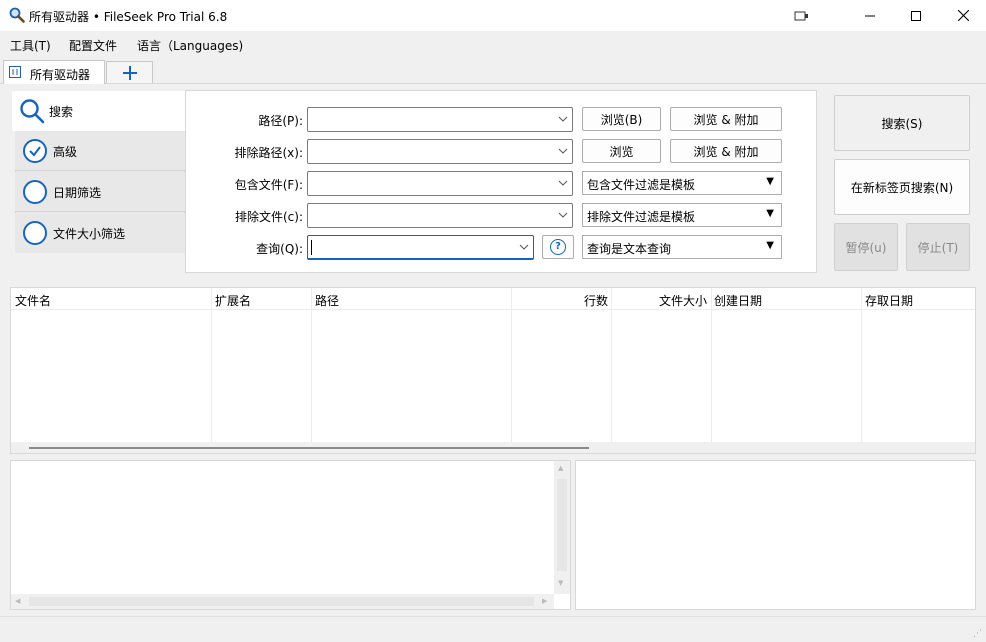 The height and width of the screenshot is (642, 986). I want to click on tab-all-drives: 所有驱动器, so click(54, 72).